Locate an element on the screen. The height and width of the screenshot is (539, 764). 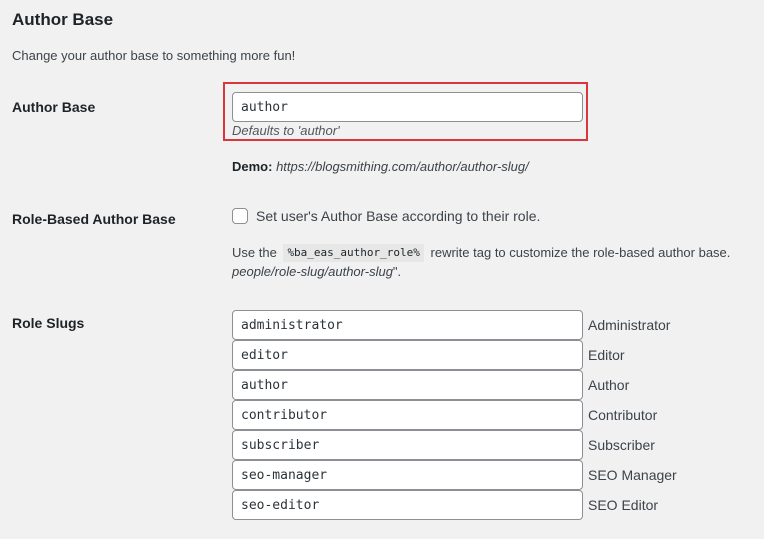
role-slug-row-seo-editor: SEO Editor is located at coordinates (482, 505).